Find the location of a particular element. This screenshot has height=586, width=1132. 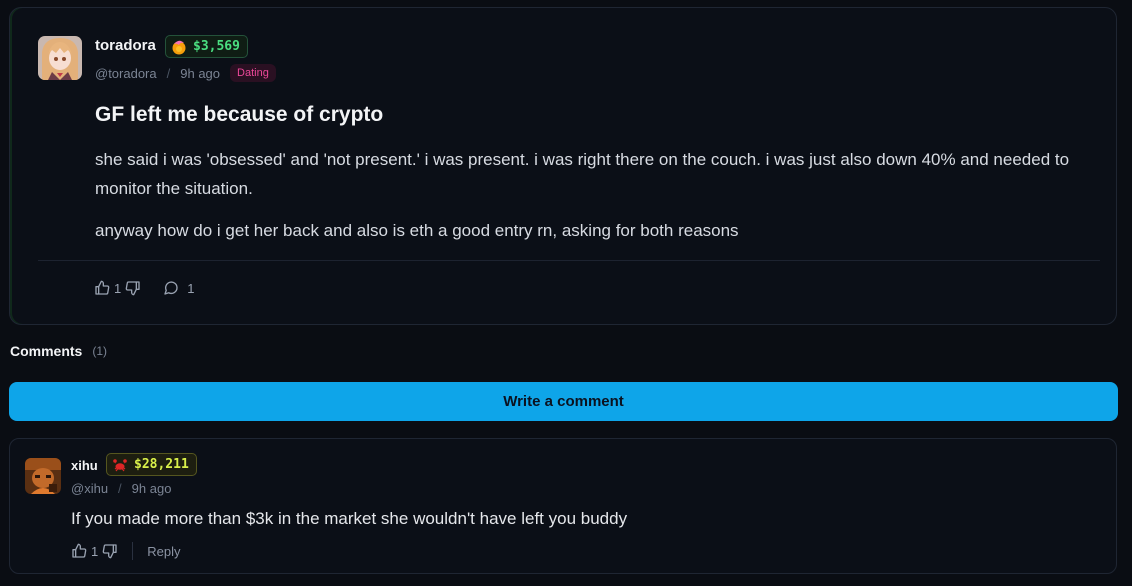

comment-count-button: 1 is located at coordinates (178, 288).